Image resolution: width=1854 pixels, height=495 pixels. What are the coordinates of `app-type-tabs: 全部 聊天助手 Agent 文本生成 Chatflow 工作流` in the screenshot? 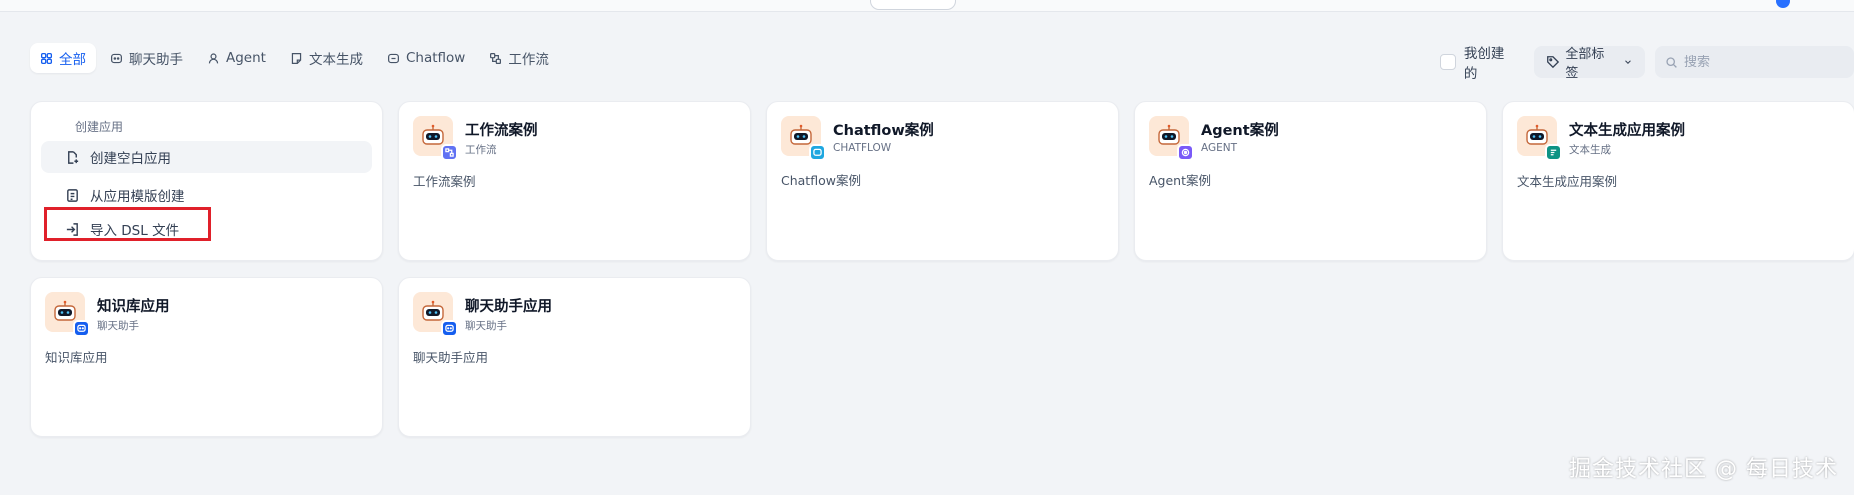 It's located at (296, 58).